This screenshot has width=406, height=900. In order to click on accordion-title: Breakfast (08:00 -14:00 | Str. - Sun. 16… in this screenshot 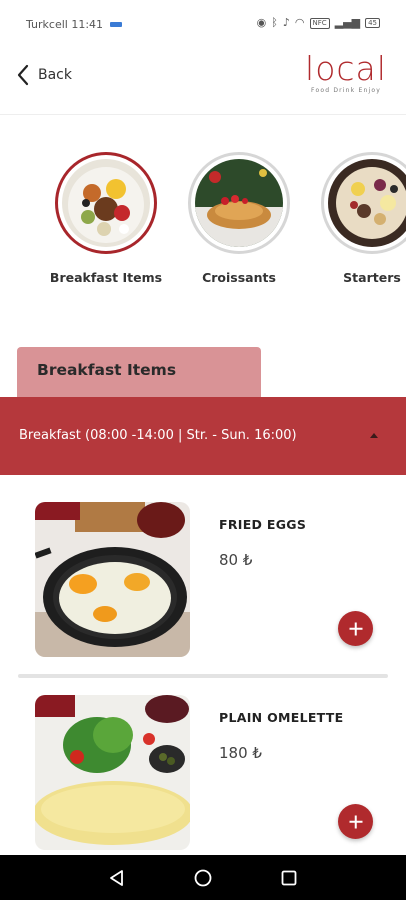, I will do `click(158, 435)`.